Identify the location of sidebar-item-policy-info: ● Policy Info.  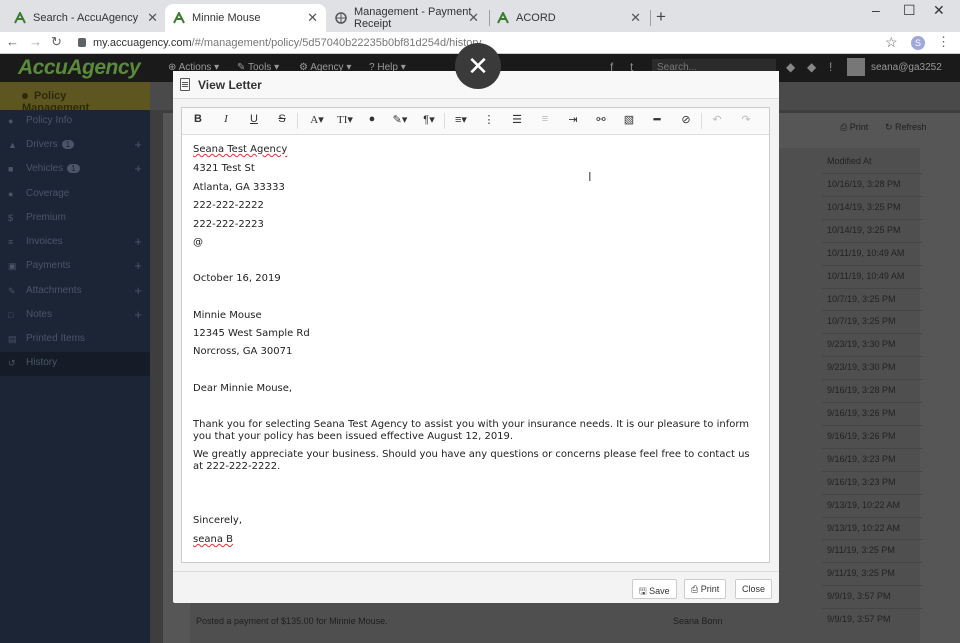
(75, 122).